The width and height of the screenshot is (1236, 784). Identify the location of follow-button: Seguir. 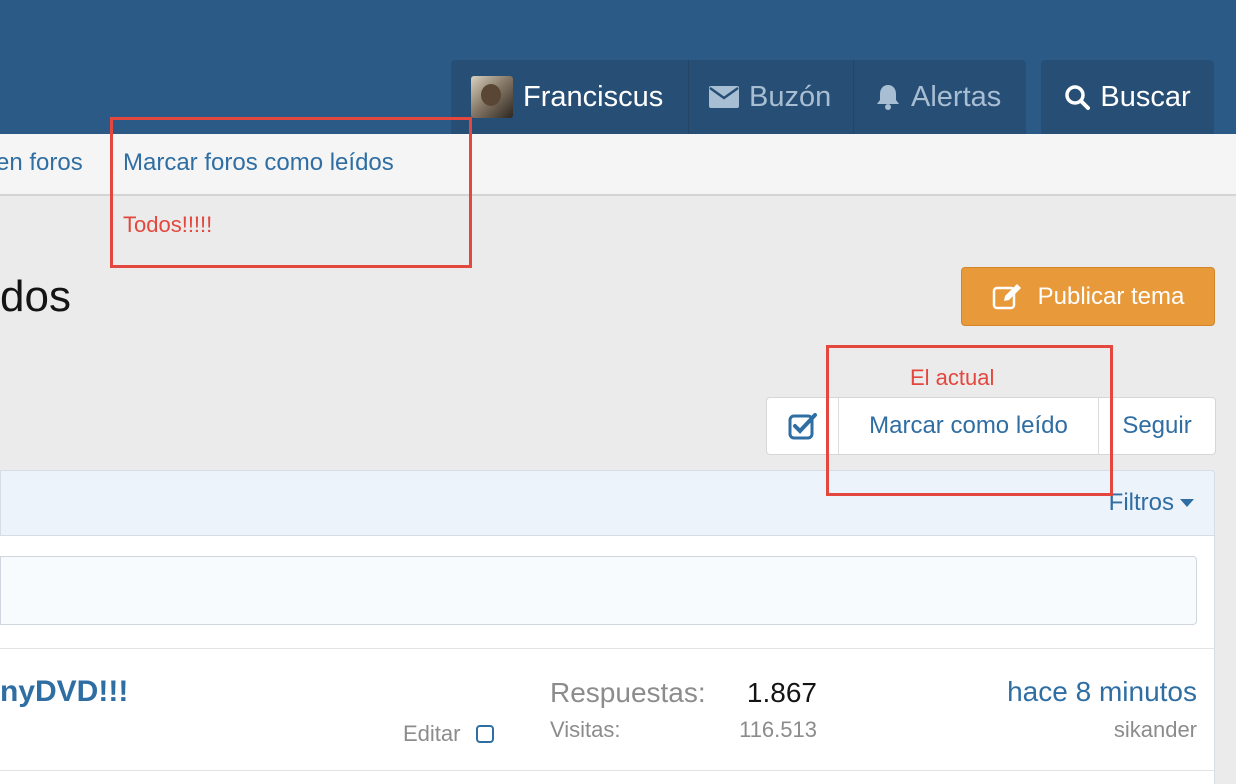
(1157, 426).